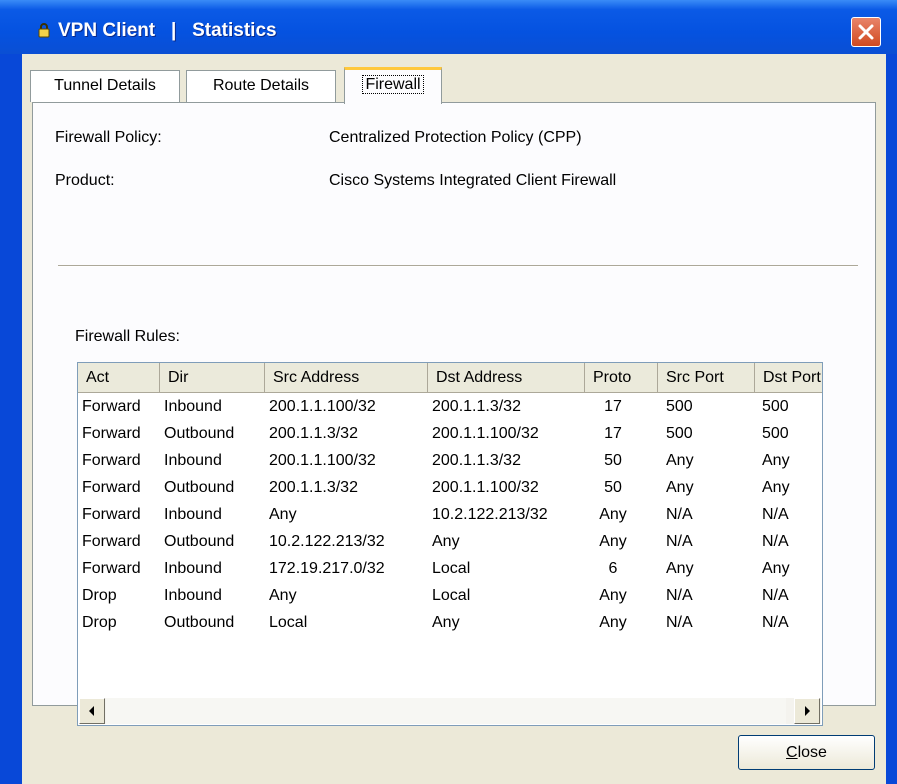 This screenshot has width=897, height=784. I want to click on tab-firewall: Firewall, so click(393, 85).